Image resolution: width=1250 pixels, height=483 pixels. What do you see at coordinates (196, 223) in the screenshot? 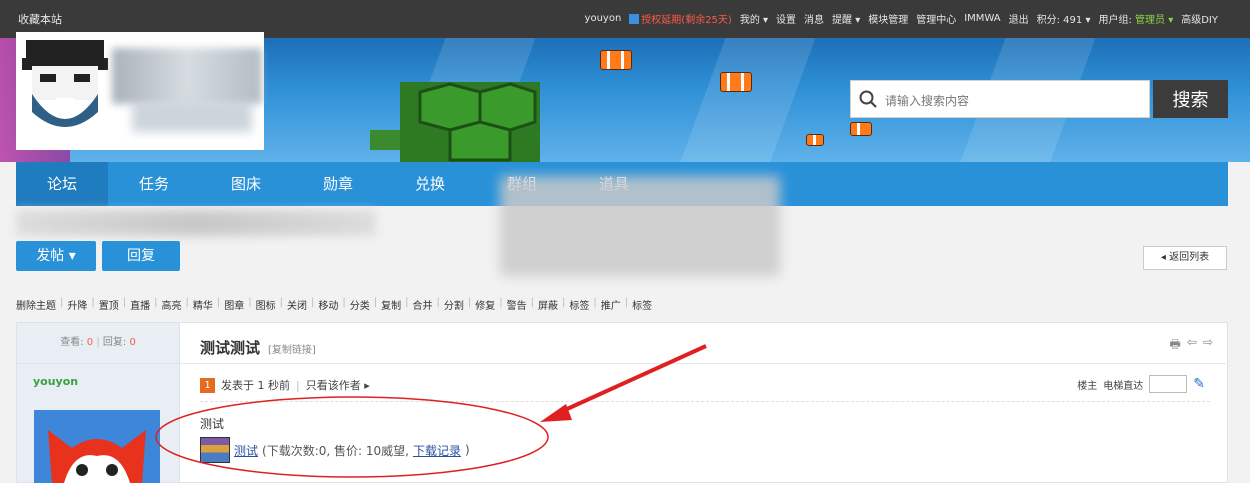
I see `breadcrumb-blurred` at bounding box center [196, 223].